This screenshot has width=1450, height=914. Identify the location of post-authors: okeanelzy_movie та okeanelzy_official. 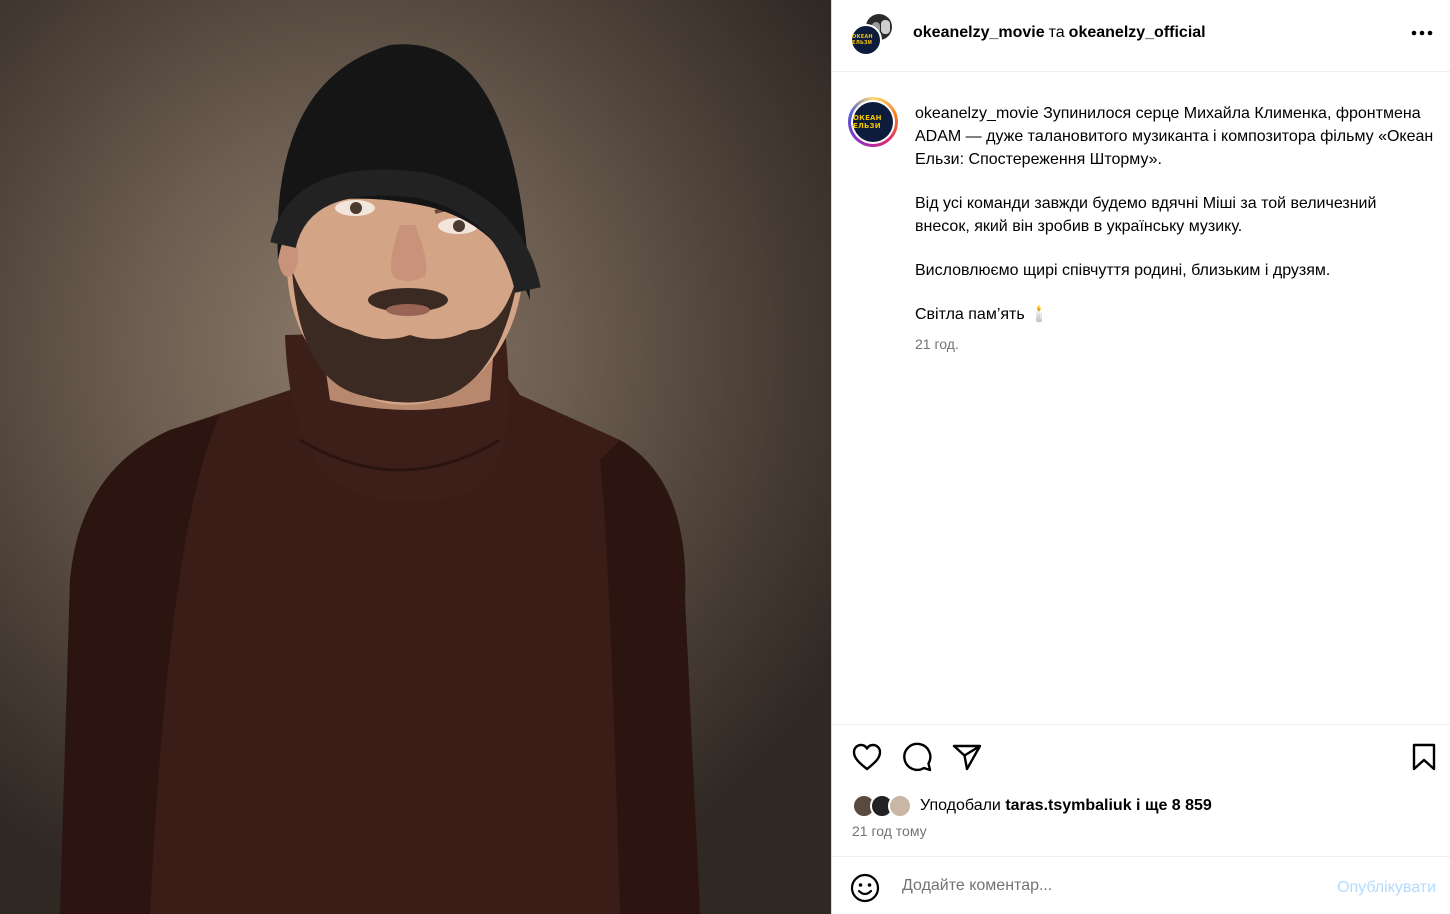
(1059, 33).